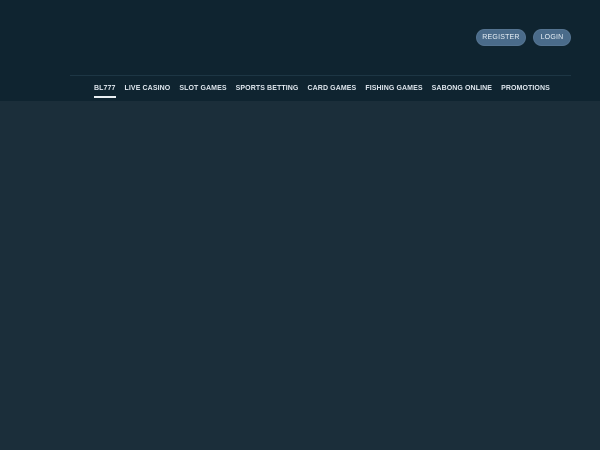 The image size is (600, 450). What do you see at coordinates (393, 89) in the screenshot?
I see `nav-item-fishing-games: FISHING GAMES` at bounding box center [393, 89].